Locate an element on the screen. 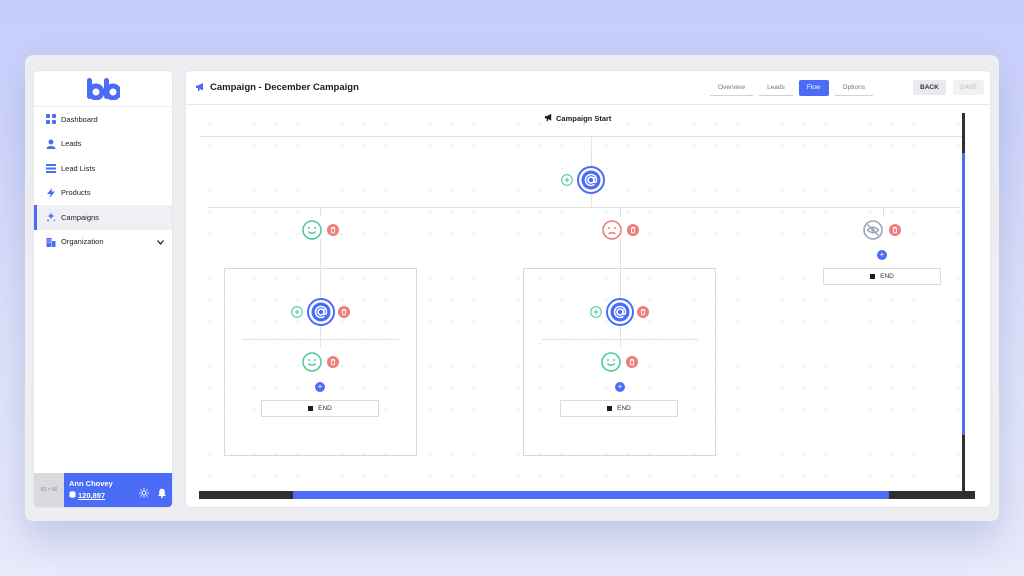 This screenshot has height=576, width=1024. list-icon is located at coordinates (50, 168).